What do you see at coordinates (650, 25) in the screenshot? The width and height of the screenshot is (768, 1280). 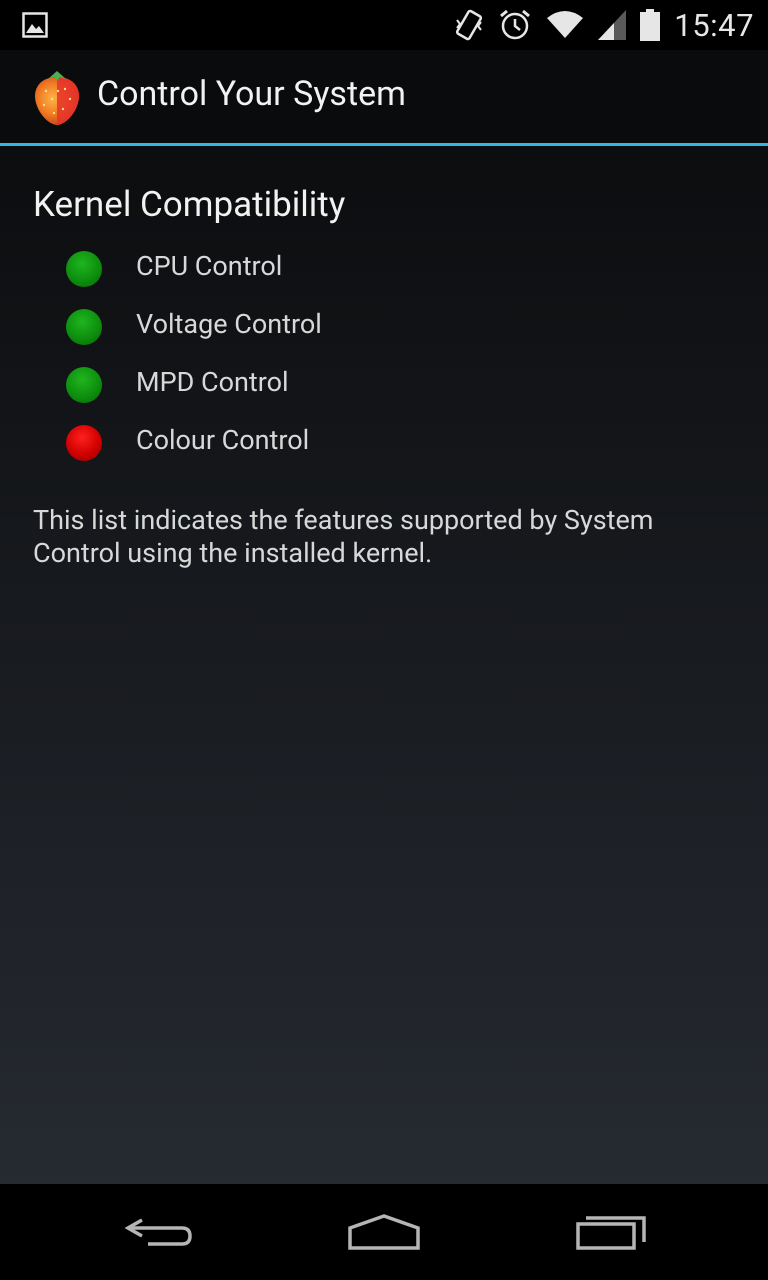 I see `battery-icon` at bounding box center [650, 25].